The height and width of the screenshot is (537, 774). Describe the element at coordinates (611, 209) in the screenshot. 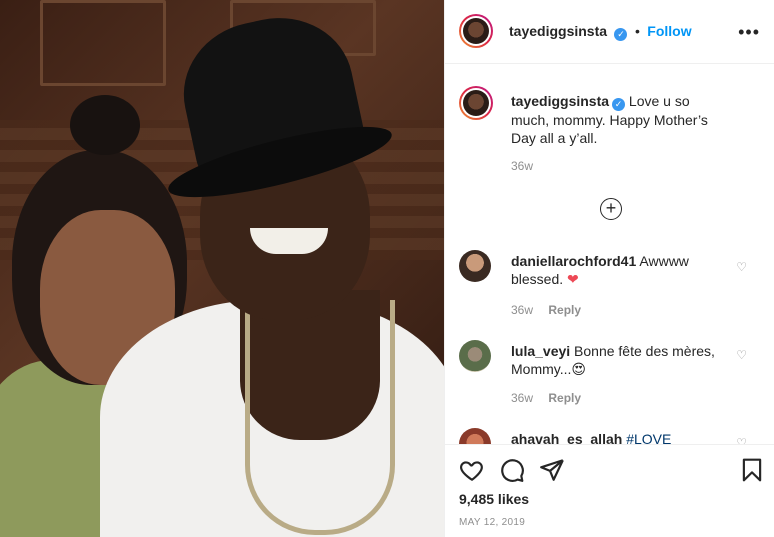

I see `plus-circle-icon: +` at that location.